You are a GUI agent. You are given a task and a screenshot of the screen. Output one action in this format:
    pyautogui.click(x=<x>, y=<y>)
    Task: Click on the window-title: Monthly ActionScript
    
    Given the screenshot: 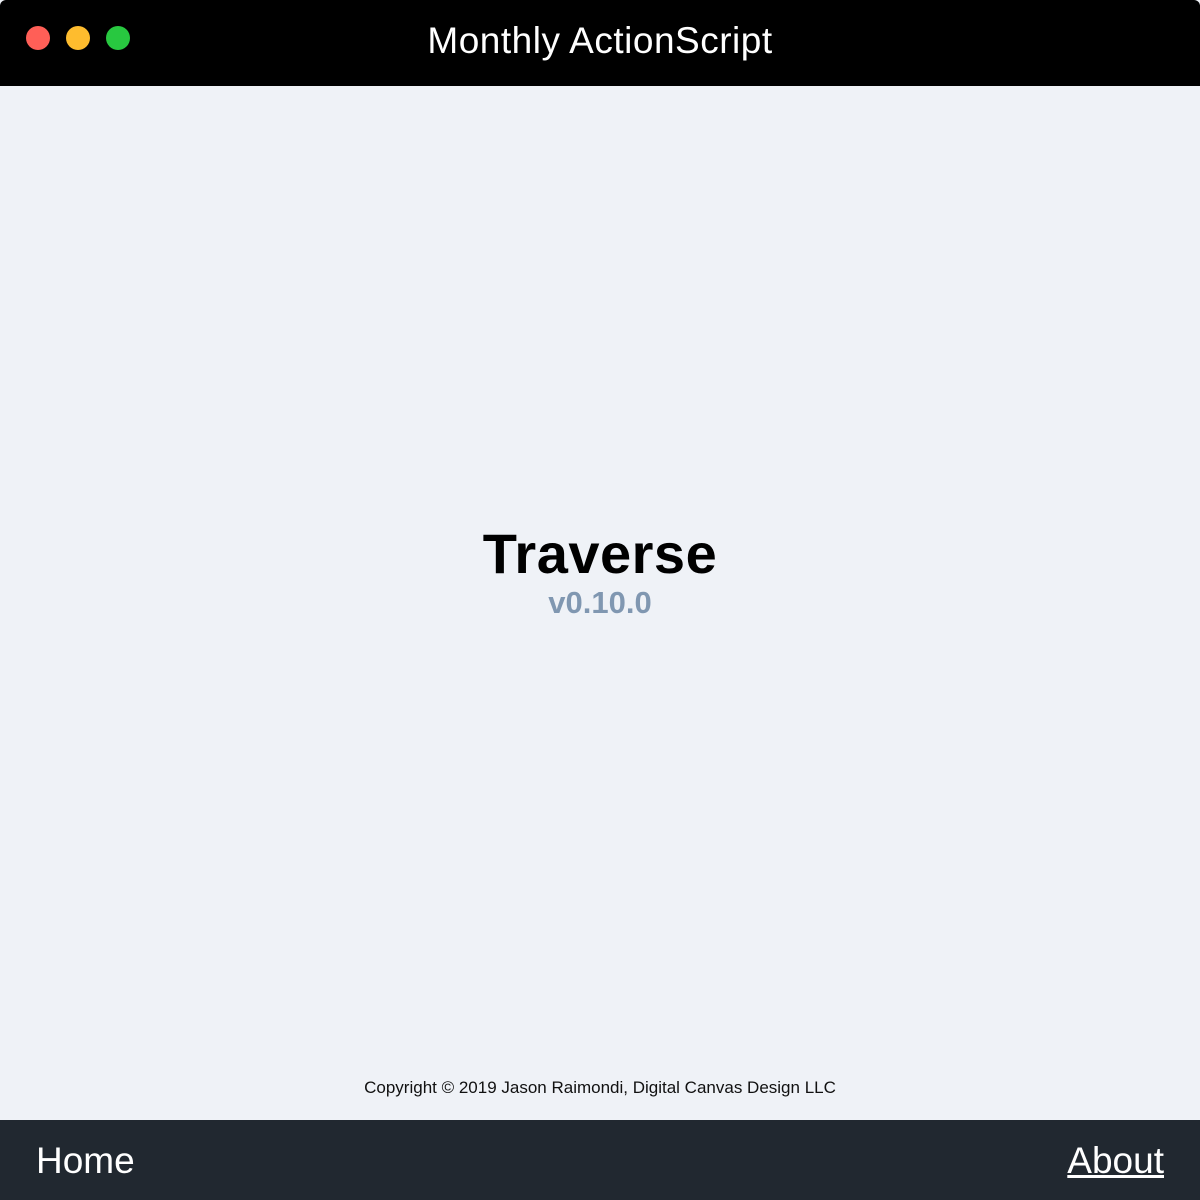 What is the action you would take?
    pyautogui.click(x=600, y=40)
    